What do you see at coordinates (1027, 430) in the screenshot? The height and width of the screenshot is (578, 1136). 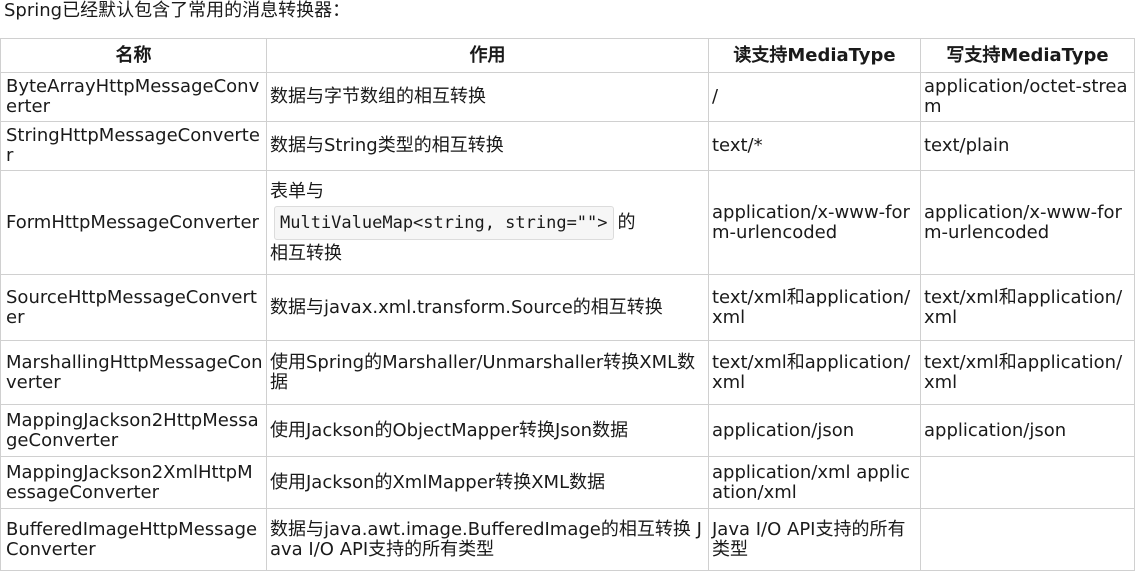 I see `write-mediatype: application/json` at bounding box center [1027, 430].